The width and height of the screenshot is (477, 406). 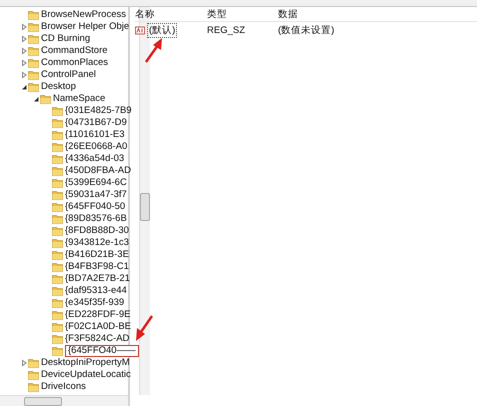 I want to click on tree-item: {031E4825-7B9, so click(x=98, y=111).